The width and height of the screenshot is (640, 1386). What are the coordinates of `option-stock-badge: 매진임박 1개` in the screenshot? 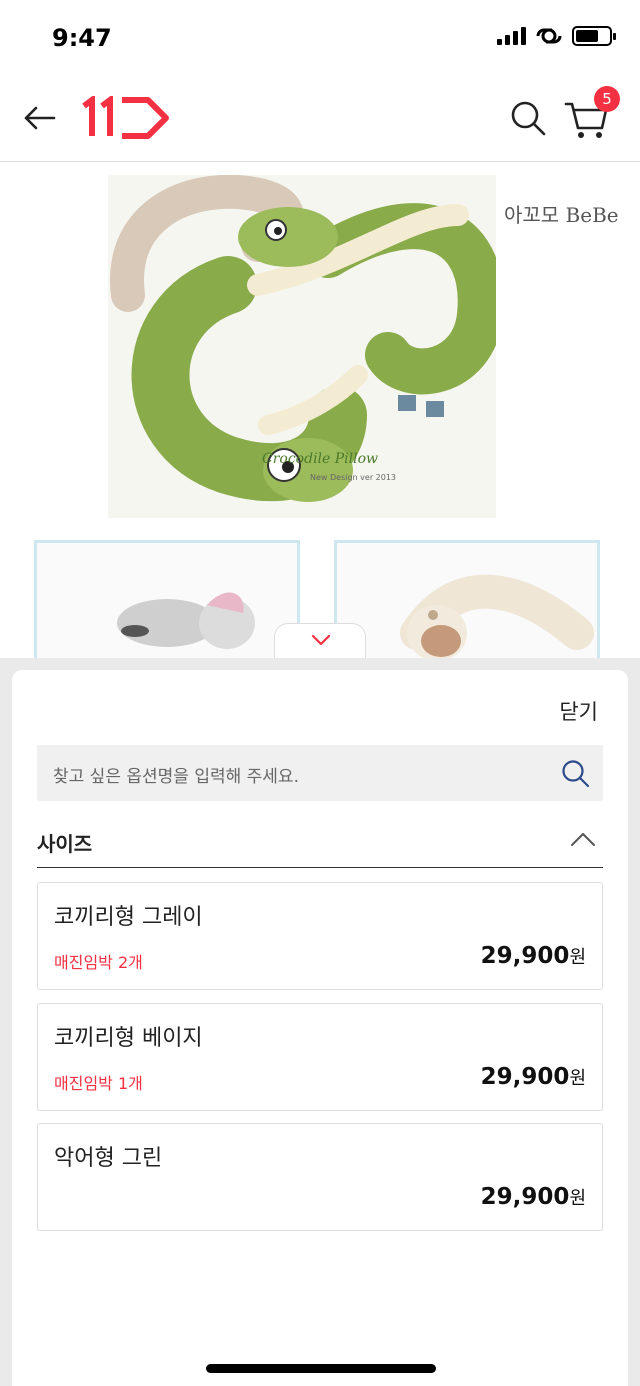 It's located at (98, 1083).